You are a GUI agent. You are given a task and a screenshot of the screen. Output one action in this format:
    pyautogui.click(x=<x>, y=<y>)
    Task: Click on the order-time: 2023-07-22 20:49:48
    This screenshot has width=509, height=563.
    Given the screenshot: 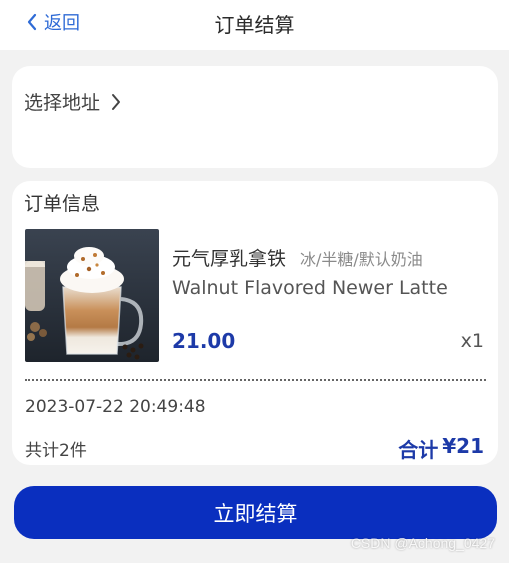 What is the action you would take?
    pyautogui.click(x=115, y=407)
    